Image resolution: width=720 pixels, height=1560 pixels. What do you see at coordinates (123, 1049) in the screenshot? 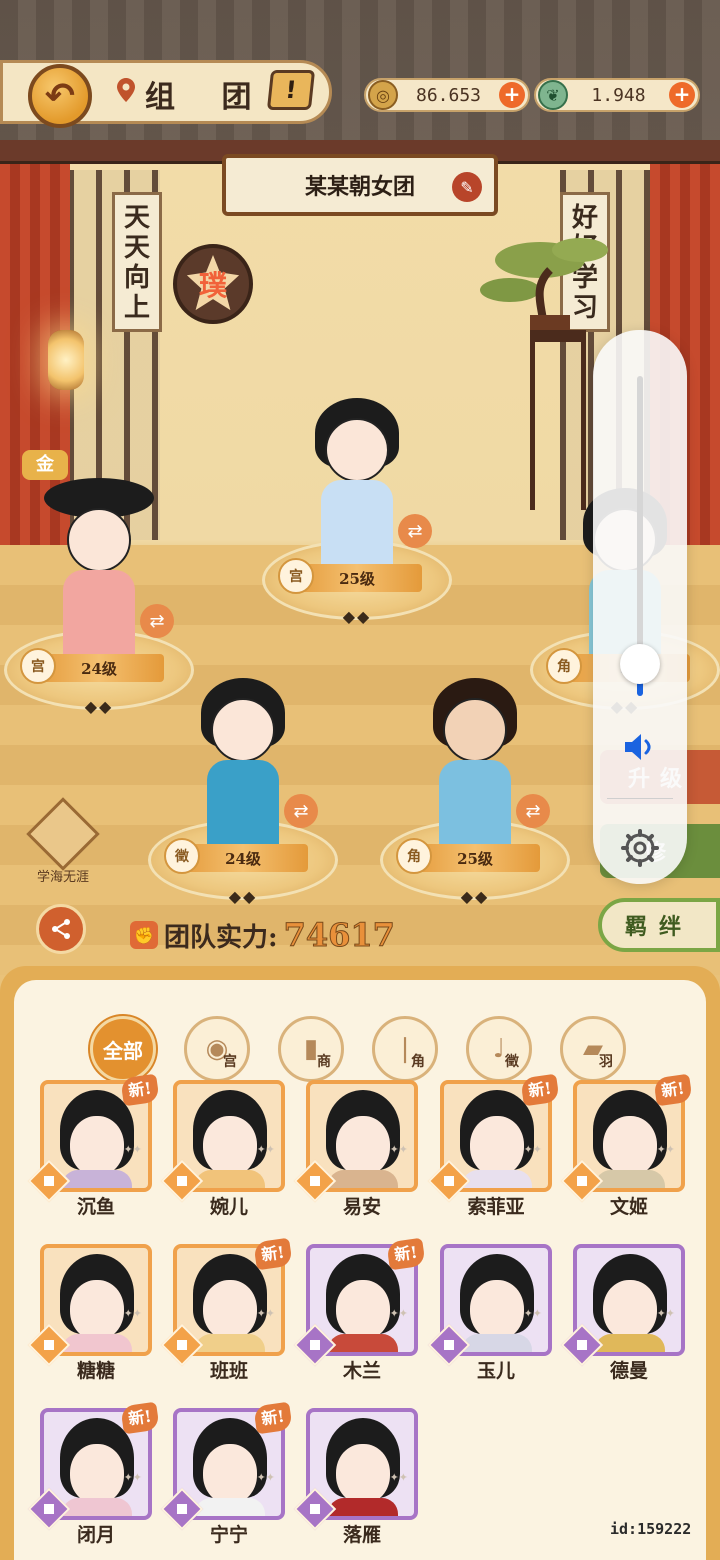
I see `filter-all: 全部` at bounding box center [123, 1049].